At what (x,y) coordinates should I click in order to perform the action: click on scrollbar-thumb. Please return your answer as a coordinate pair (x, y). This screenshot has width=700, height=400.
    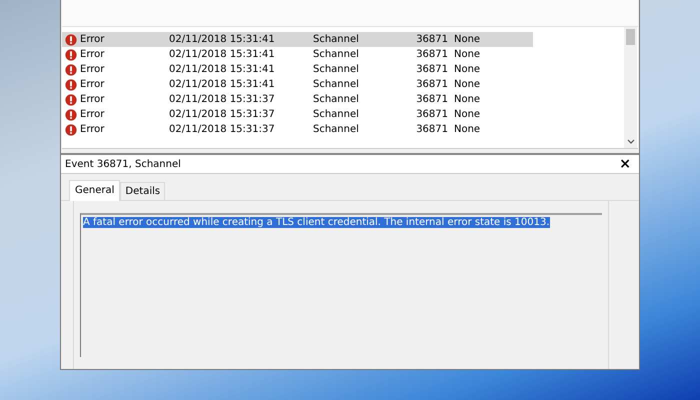
    Looking at the image, I should click on (630, 37).